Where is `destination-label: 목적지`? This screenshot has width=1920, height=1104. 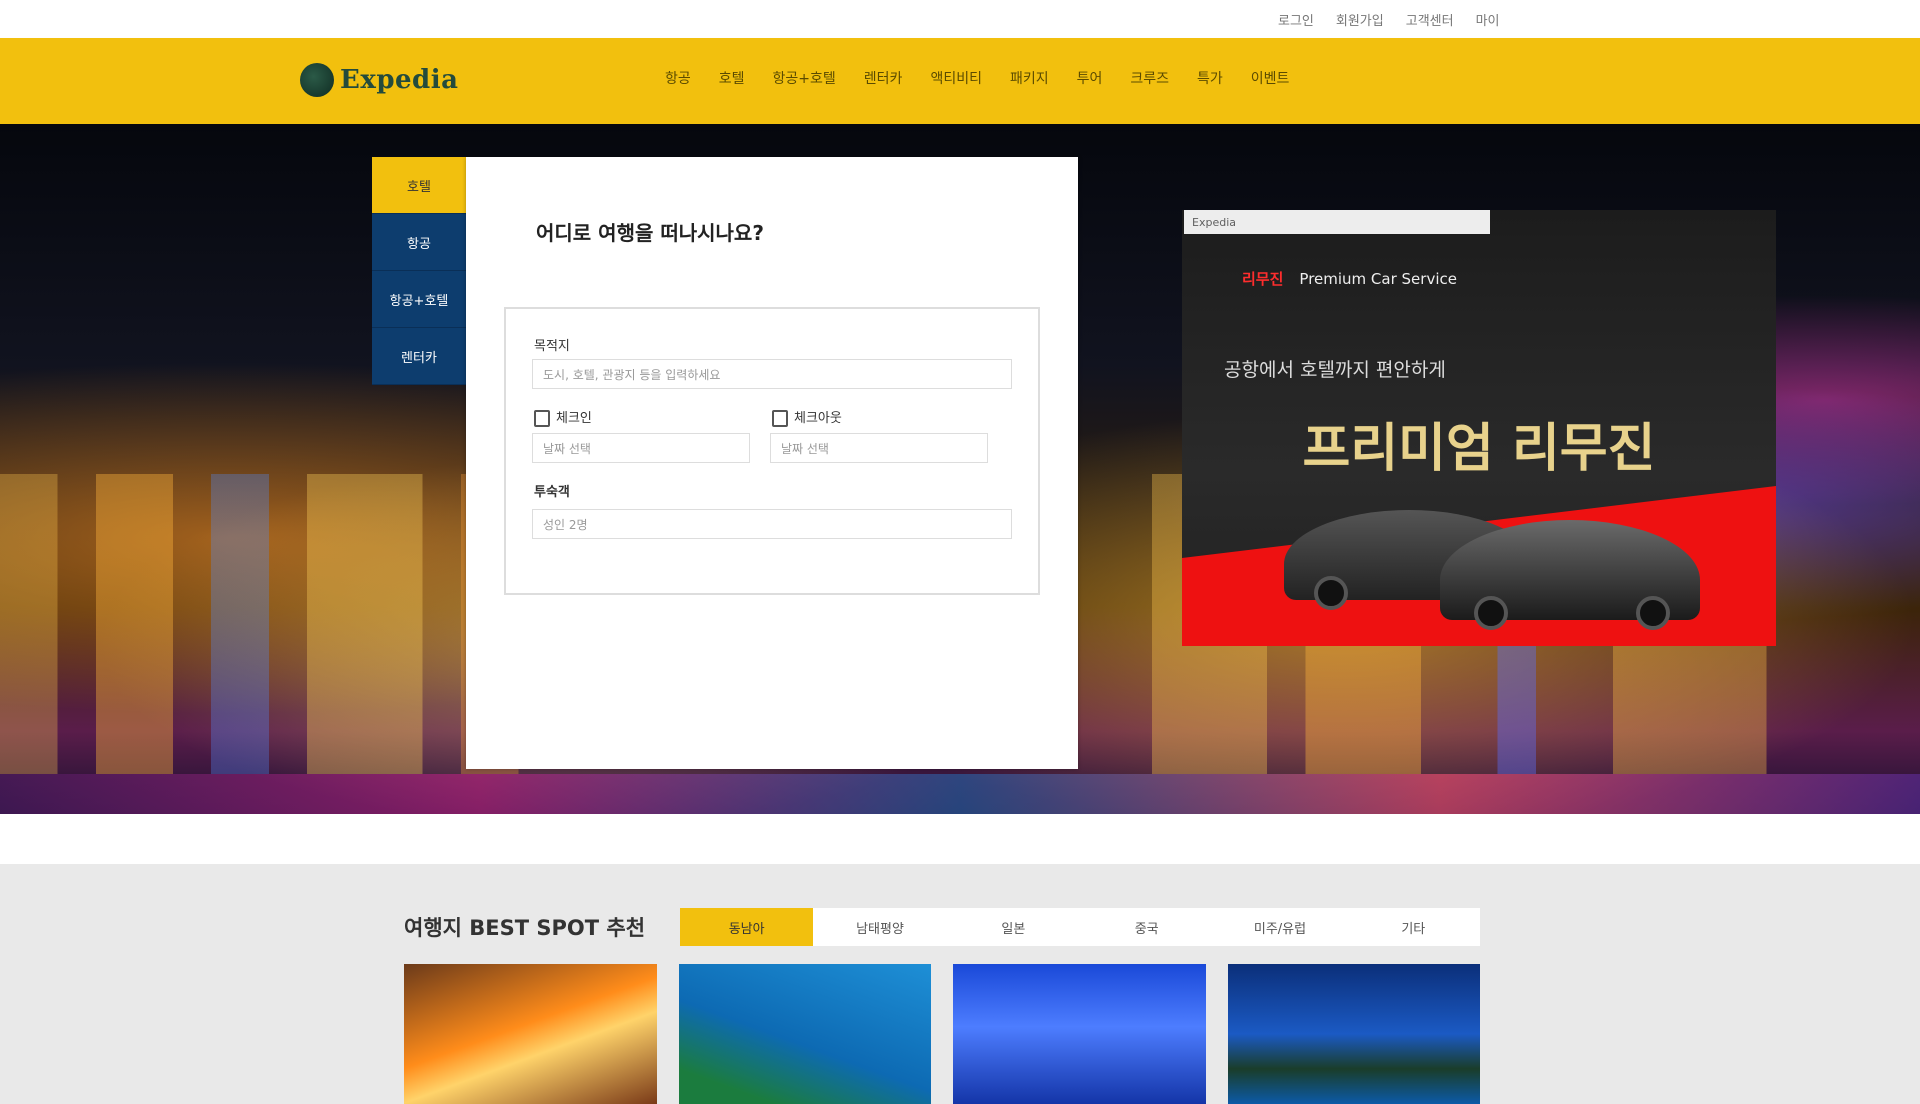 destination-label: 목적지 is located at coordinates (552, 346).